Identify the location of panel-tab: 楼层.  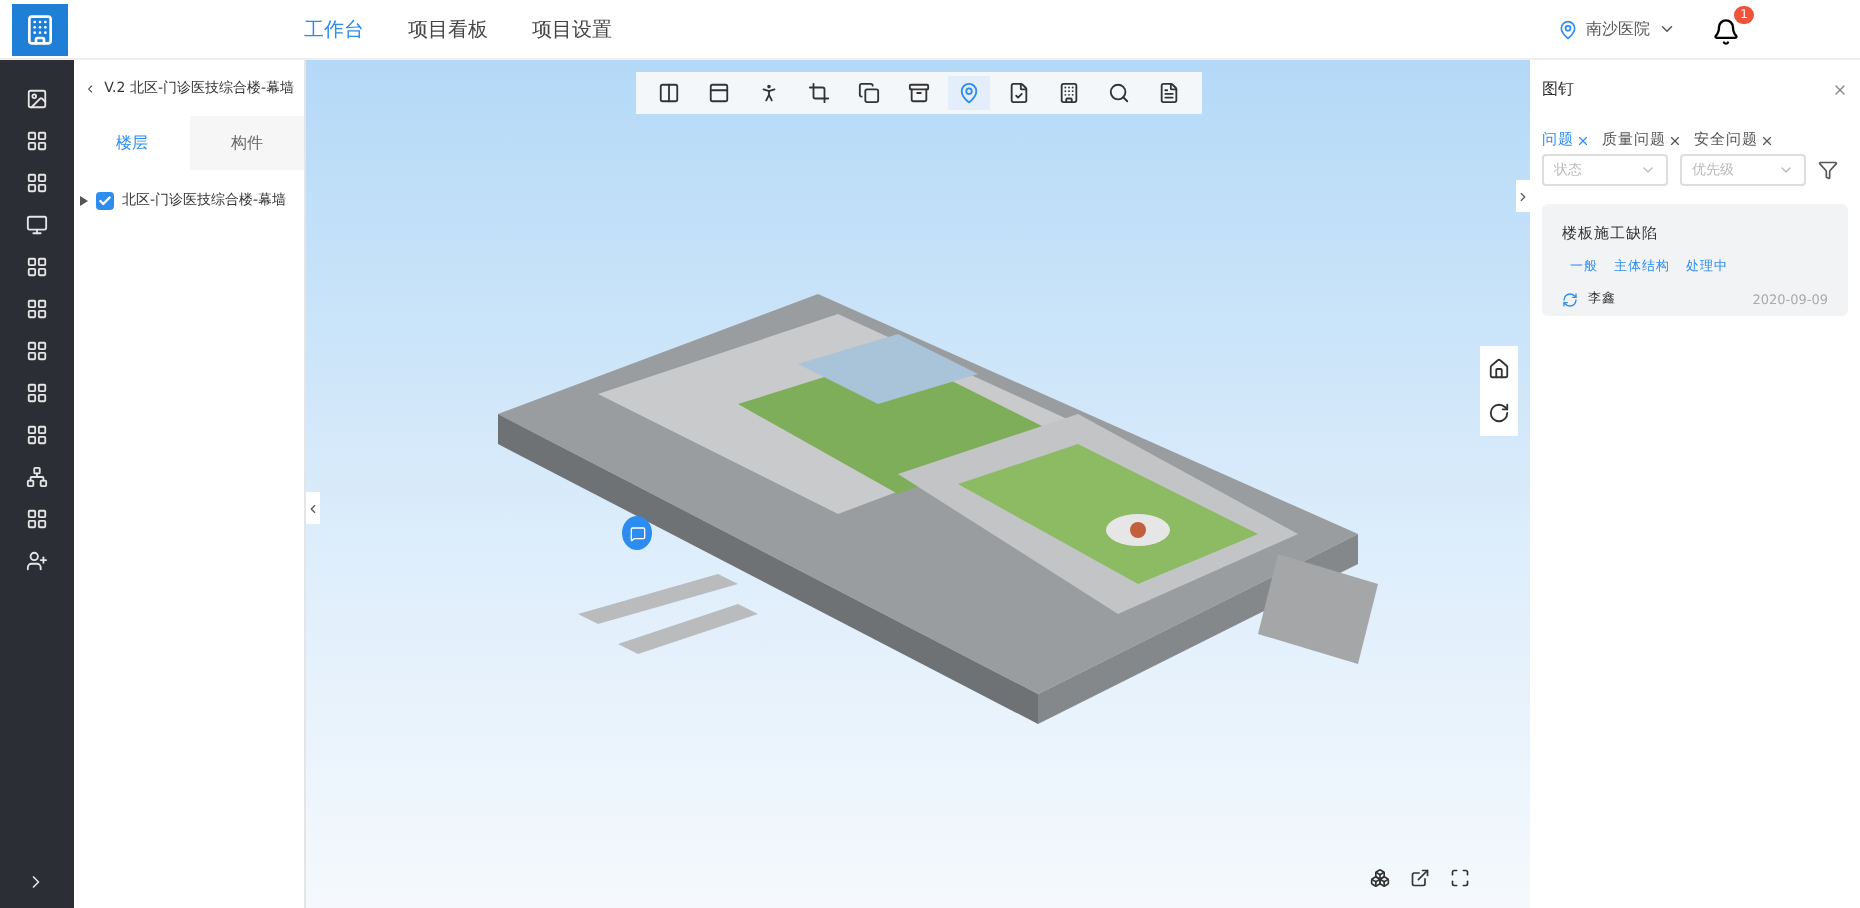
(131, 143).